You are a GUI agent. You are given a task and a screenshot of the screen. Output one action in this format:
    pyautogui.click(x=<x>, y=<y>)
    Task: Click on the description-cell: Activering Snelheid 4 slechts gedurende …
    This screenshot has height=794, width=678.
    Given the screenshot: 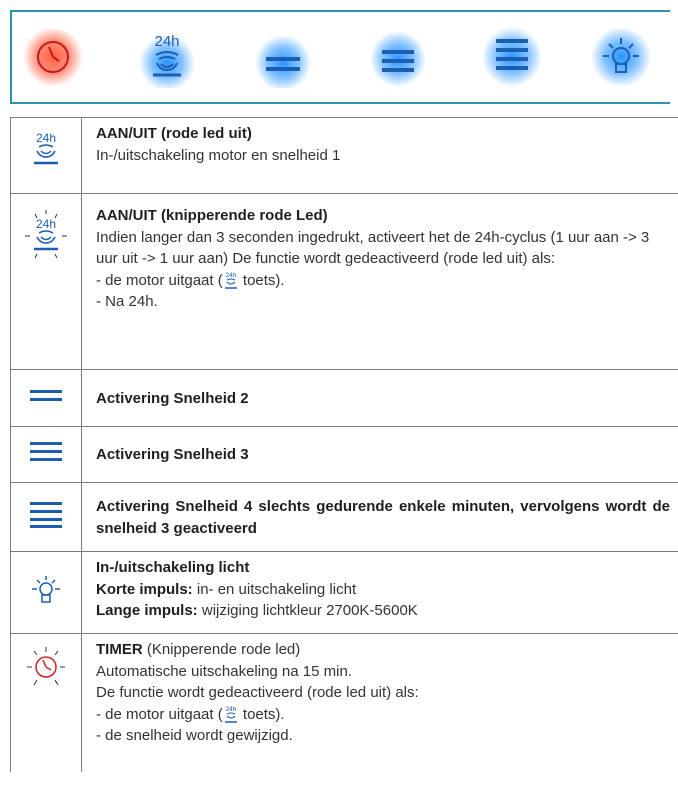 What is the action you would take?
    pyautogui.click(x=379, y=517)
    